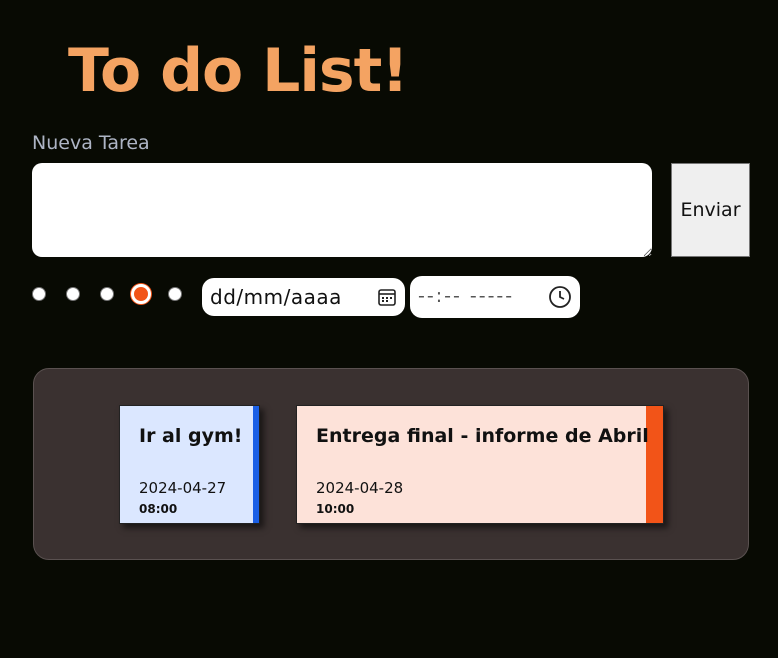 The height and width of the screenshot is (658, 778). I want to click on page-title: To do List!, so click(238, 71).